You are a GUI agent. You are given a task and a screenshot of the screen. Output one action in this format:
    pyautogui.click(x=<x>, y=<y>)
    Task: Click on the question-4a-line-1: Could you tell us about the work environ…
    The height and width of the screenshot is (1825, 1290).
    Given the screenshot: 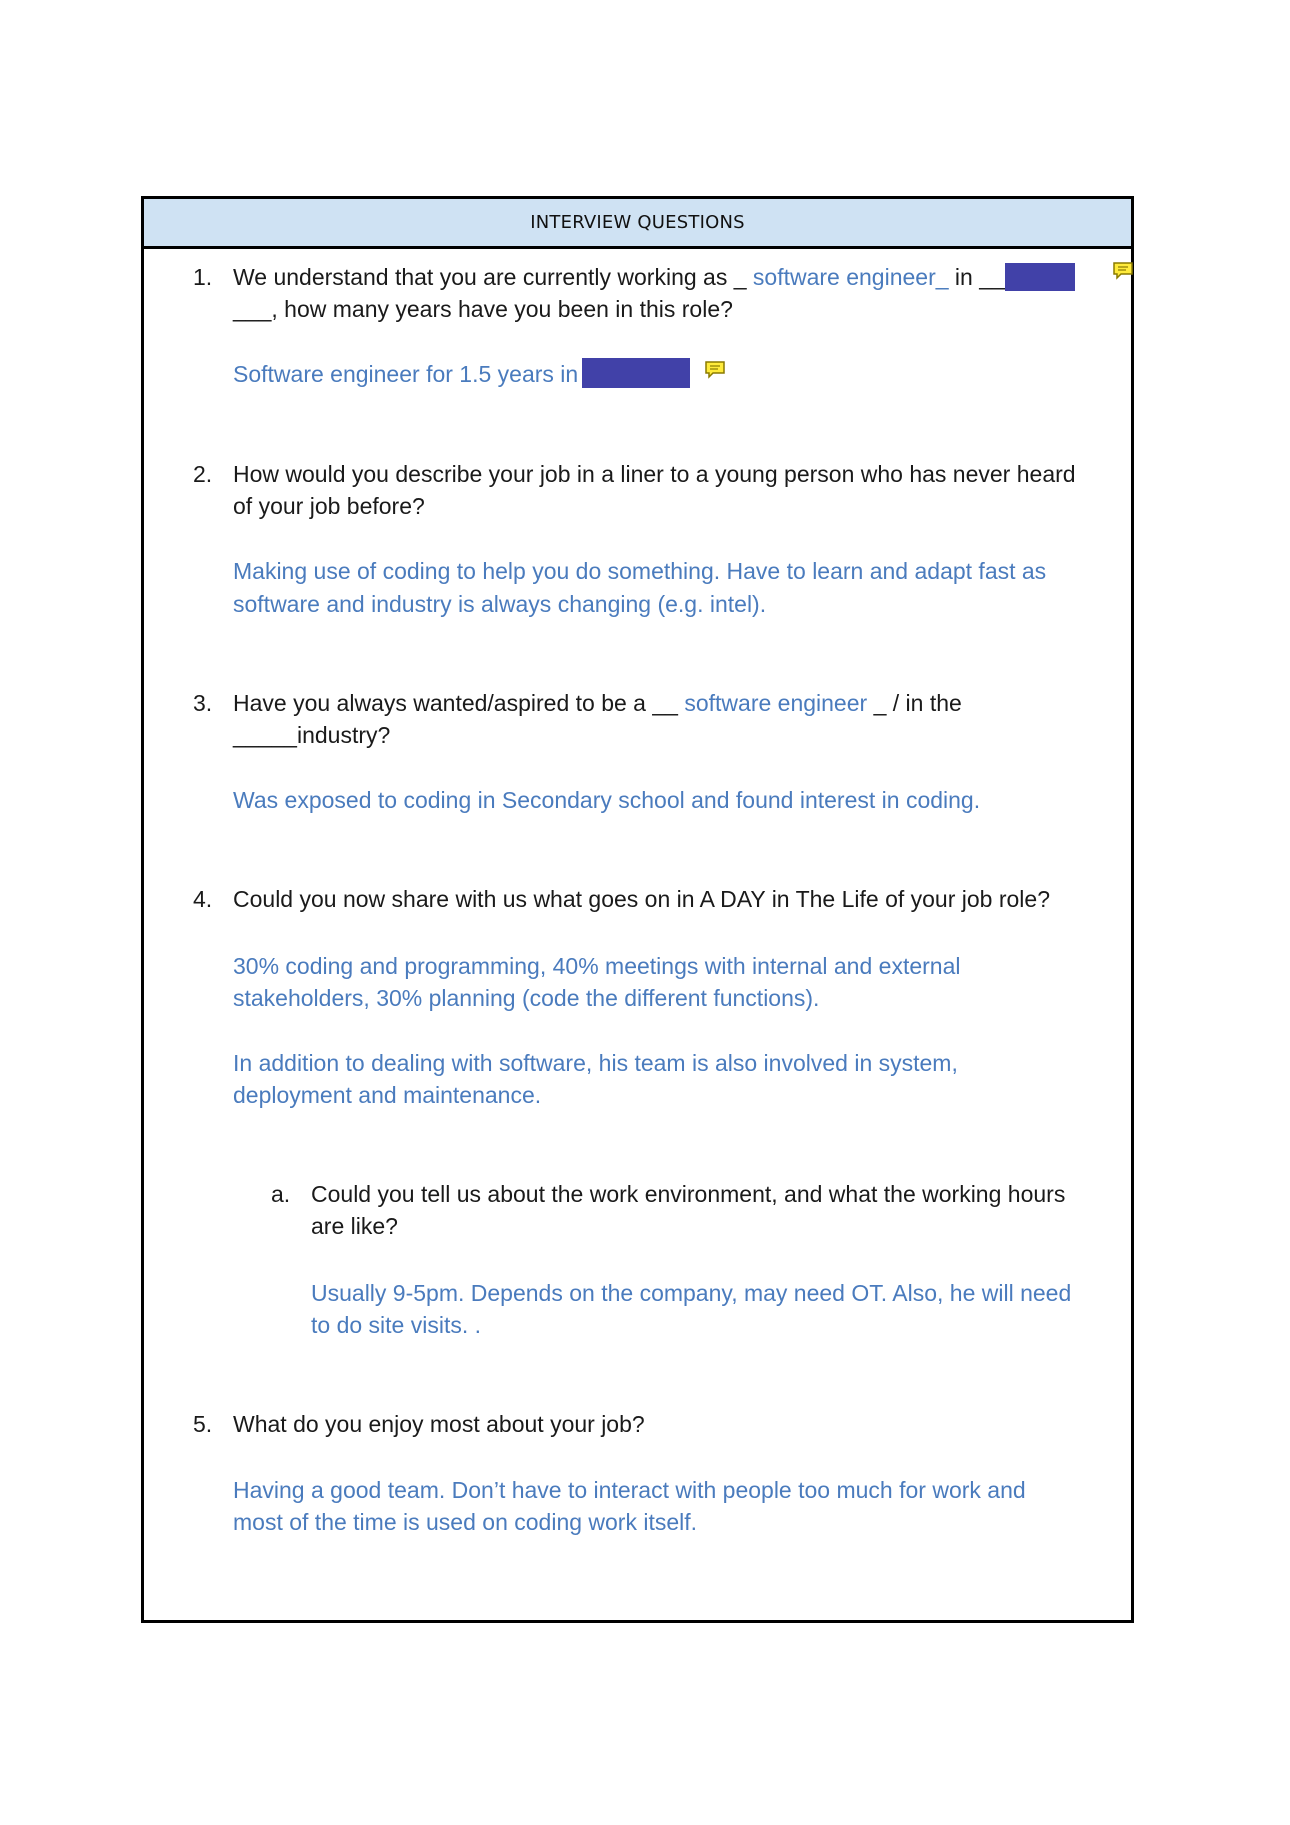 What is the action you would take?
    pyautogui.click(x=688, y=1194)
    